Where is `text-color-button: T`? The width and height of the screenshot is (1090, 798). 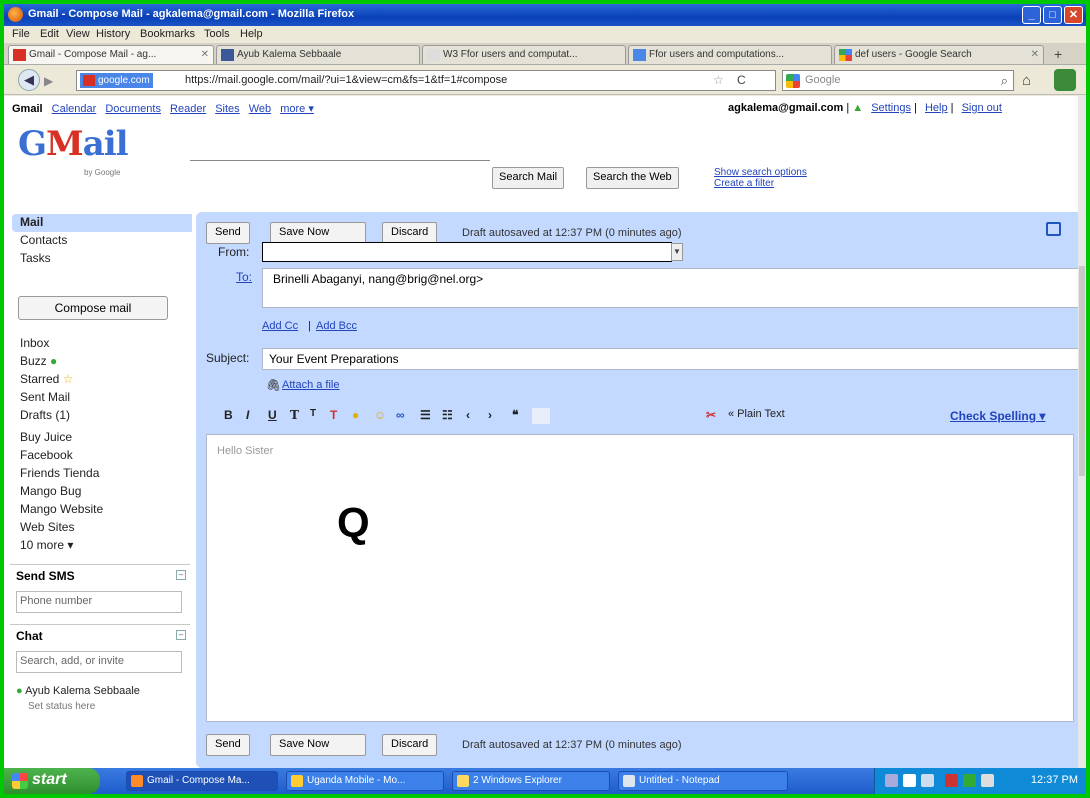
text-color-button: T is located at coordinates (333, 415).